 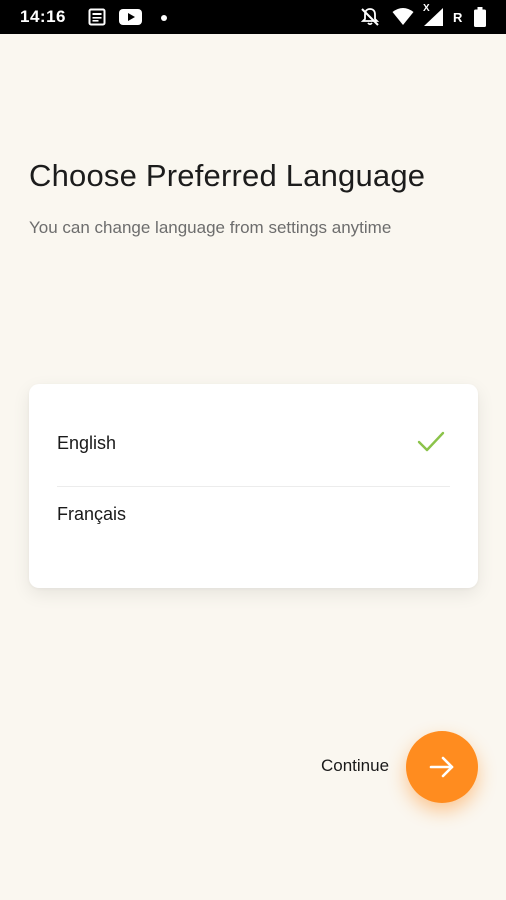 I want to click on status-bar: 14:16 X R, so click(x=253, y=17).